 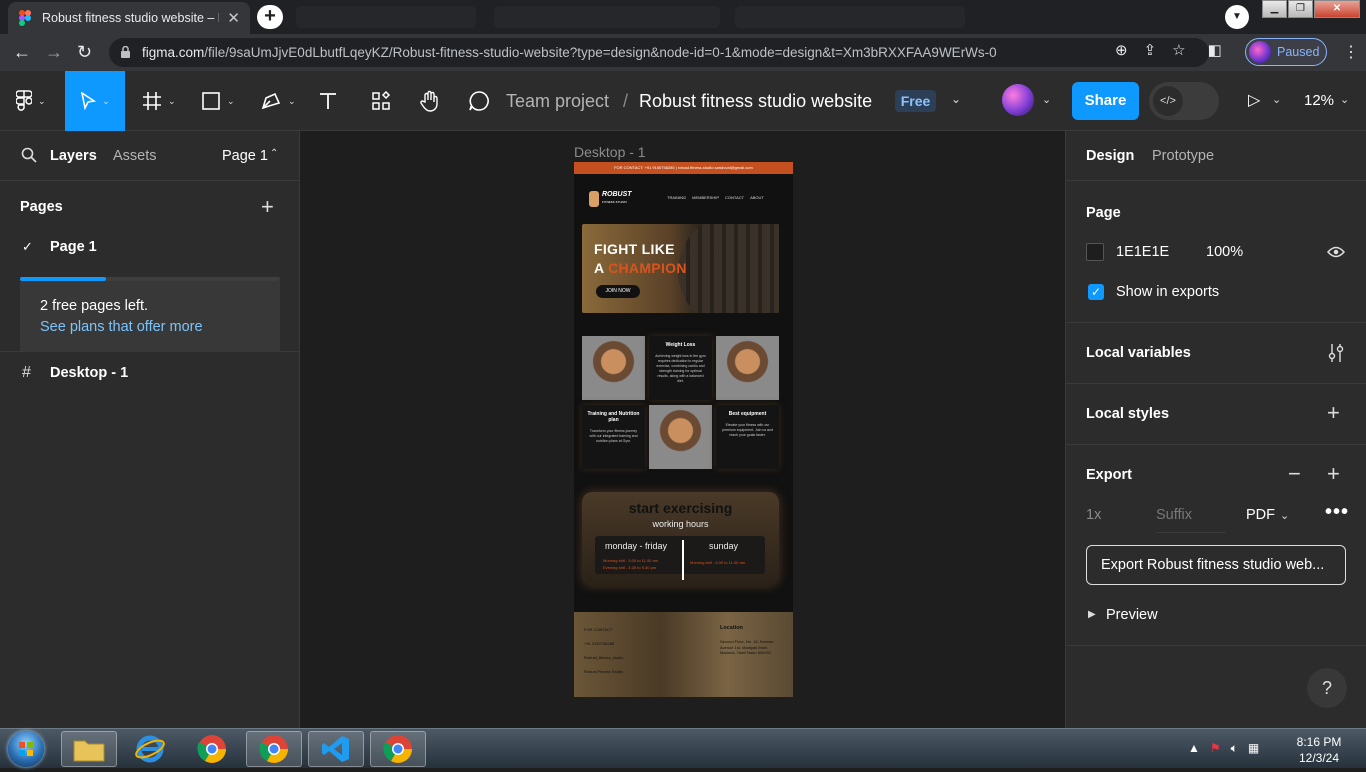 What do you see at coordinates (245, 156) in the screenshot?
I see `page-selector: Page 1` at bounding box center [245, 156].